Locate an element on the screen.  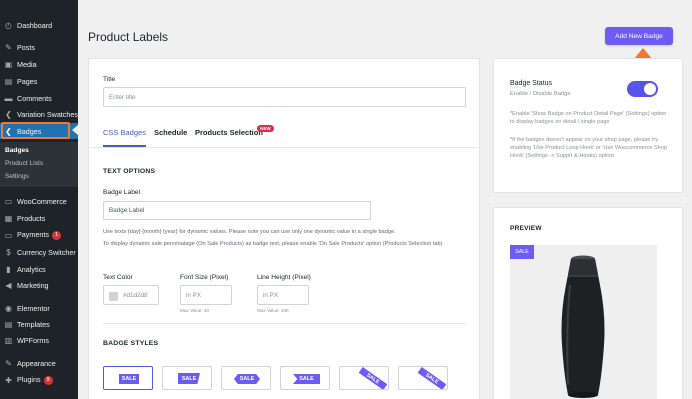
submenu-item-settings: Settings is located at coordinates (17, 176).